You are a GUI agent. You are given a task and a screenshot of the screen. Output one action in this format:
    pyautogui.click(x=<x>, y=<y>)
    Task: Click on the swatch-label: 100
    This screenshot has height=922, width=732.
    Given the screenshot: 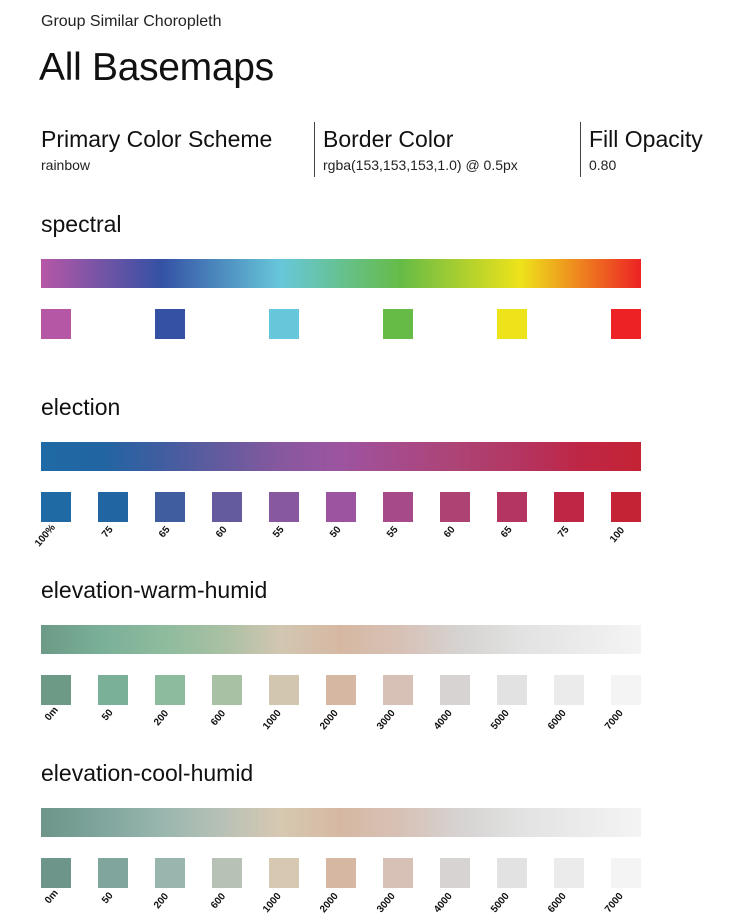 What is the action you would take?
    pyautogui.click(x=618, y=534)
    